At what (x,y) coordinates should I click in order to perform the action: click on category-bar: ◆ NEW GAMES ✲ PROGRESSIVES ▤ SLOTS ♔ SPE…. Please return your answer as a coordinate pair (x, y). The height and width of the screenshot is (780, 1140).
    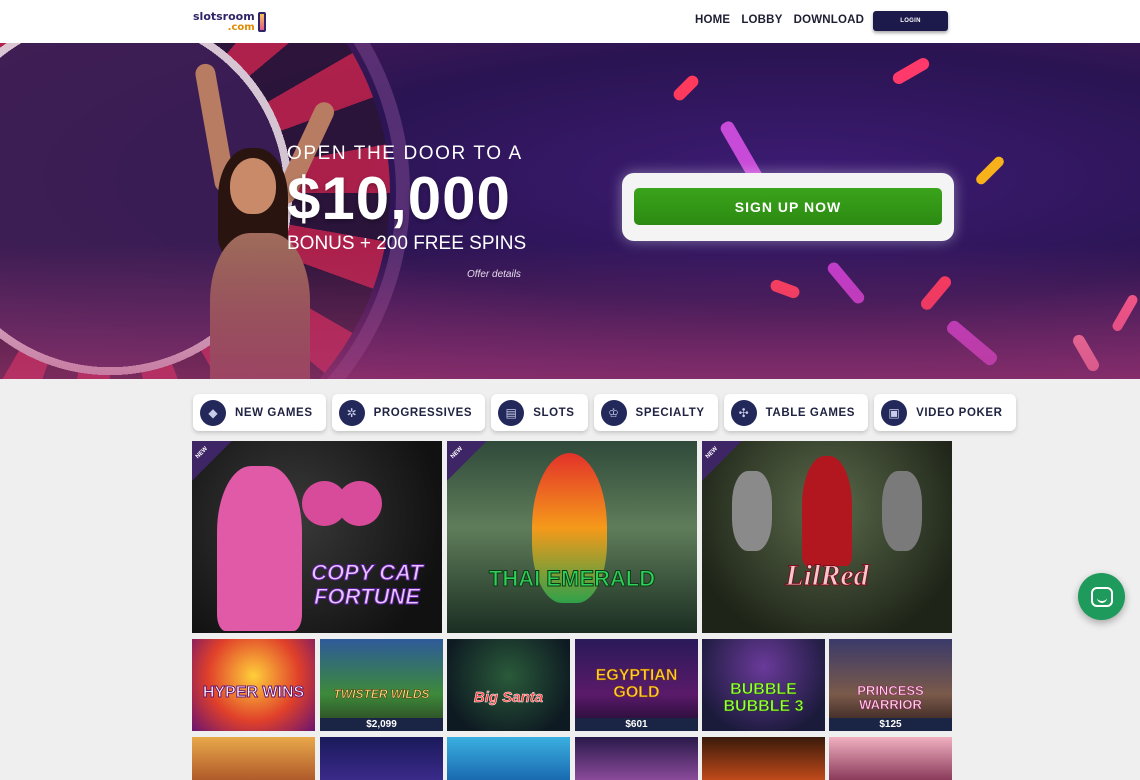
    Looking at the image, I should click on (604, 412).